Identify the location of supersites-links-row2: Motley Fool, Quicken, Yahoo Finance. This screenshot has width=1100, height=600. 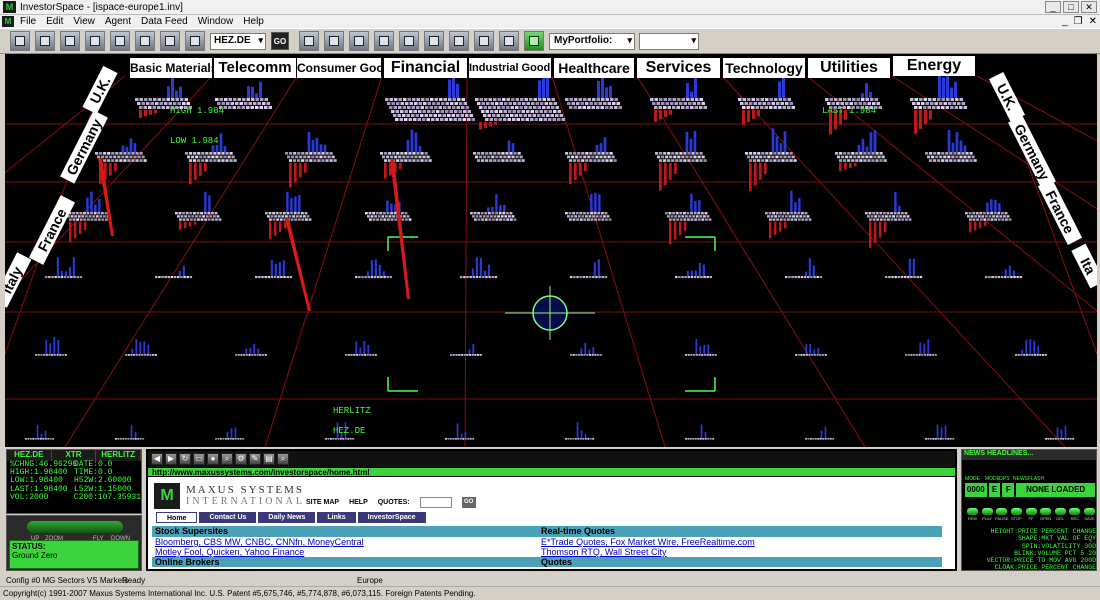
(347, 552).